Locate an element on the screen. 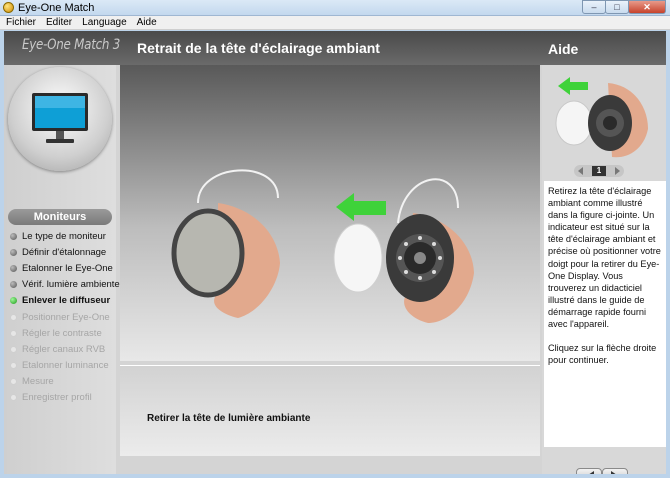  window-titlebar: Eye-One Match – □ ✕ is located at coordinates (335, 8).